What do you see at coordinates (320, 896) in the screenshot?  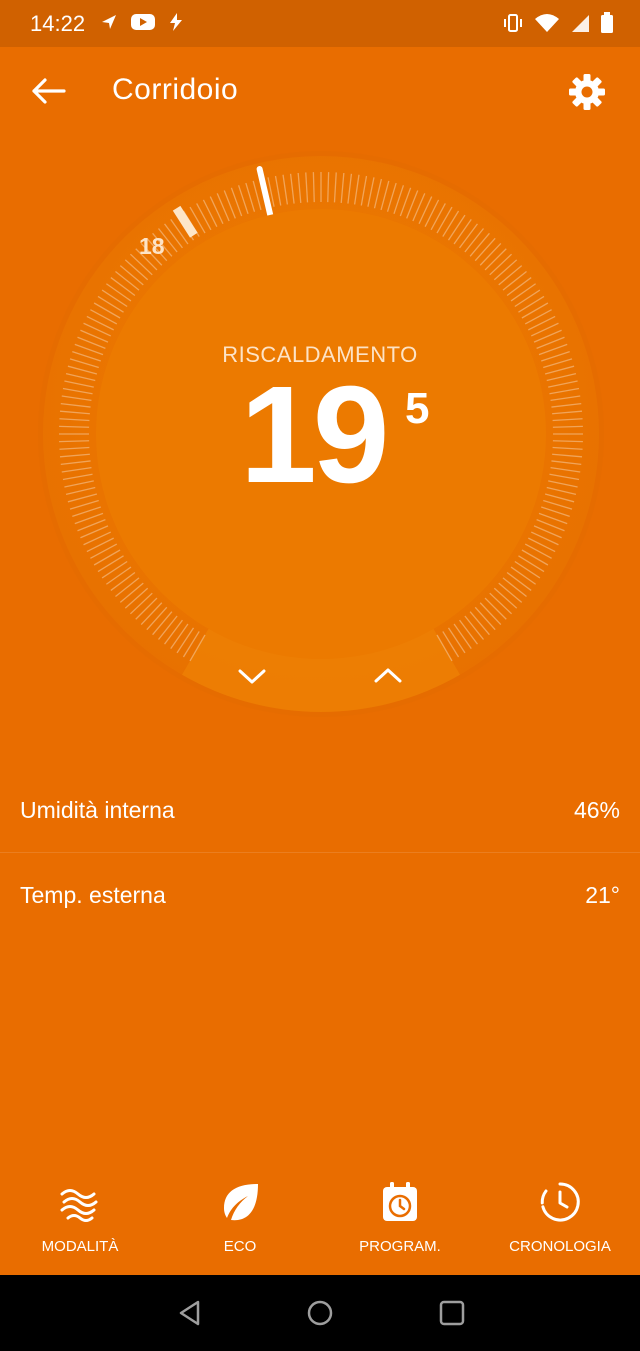 I see `info-row-outdoor-temp: Temp. esterna 21°` at bounding box center [320, 896].